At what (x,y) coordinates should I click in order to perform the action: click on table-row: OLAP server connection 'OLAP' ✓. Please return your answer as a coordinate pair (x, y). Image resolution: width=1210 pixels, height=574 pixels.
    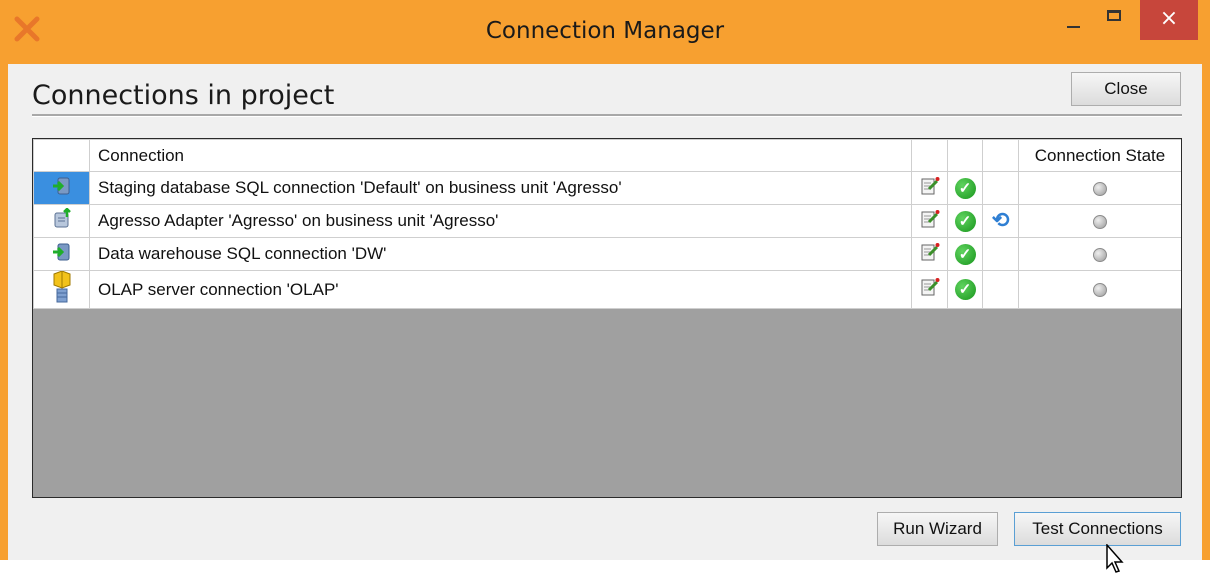
    Looking at the image, I should click on (607, 289).